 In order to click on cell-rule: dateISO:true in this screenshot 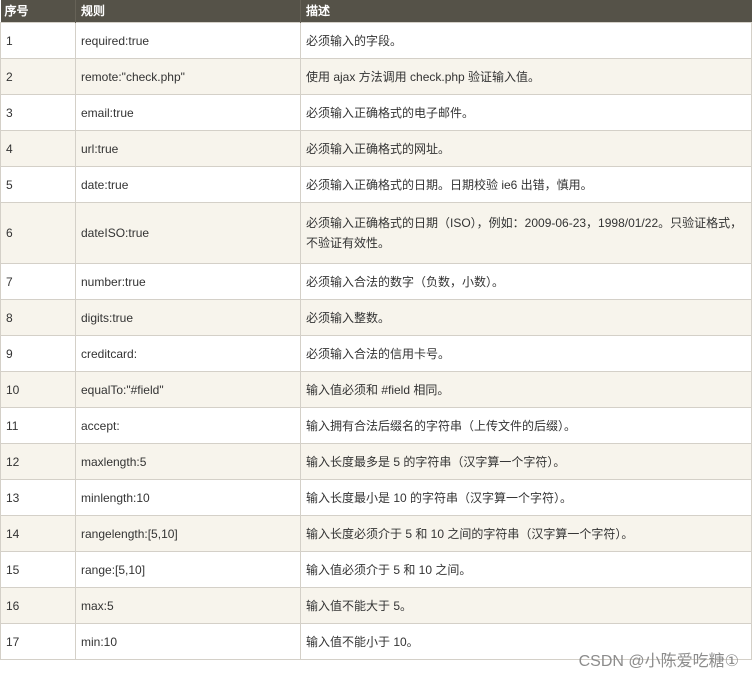, I will do `click(188, 233)`.